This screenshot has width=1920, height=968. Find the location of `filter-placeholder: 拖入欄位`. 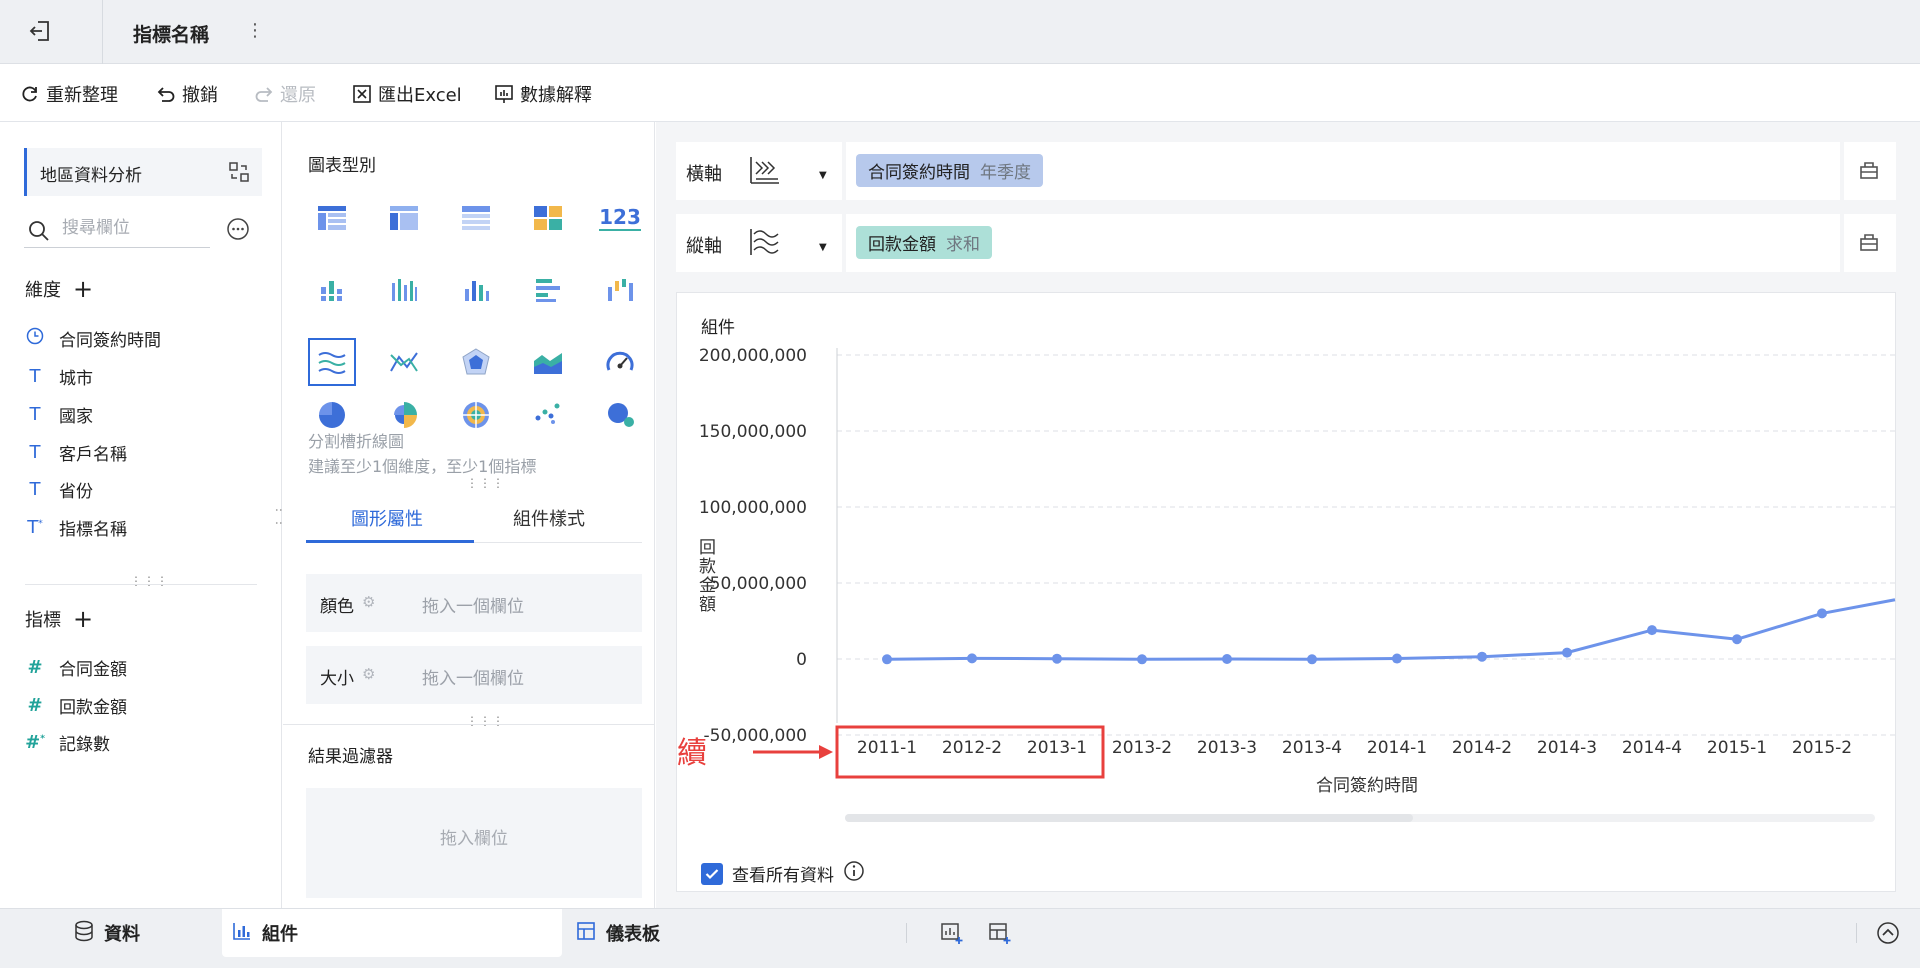

filter-placeholder: 拖入欄位 is located at coordinates (474, 839).